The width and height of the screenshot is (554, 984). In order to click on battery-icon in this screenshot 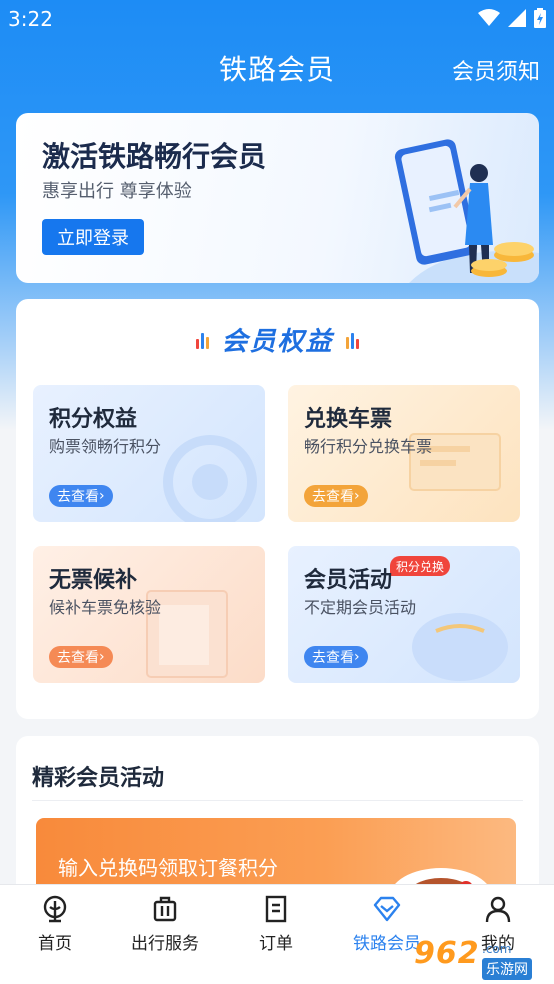, I will do `click(540, 18)`.